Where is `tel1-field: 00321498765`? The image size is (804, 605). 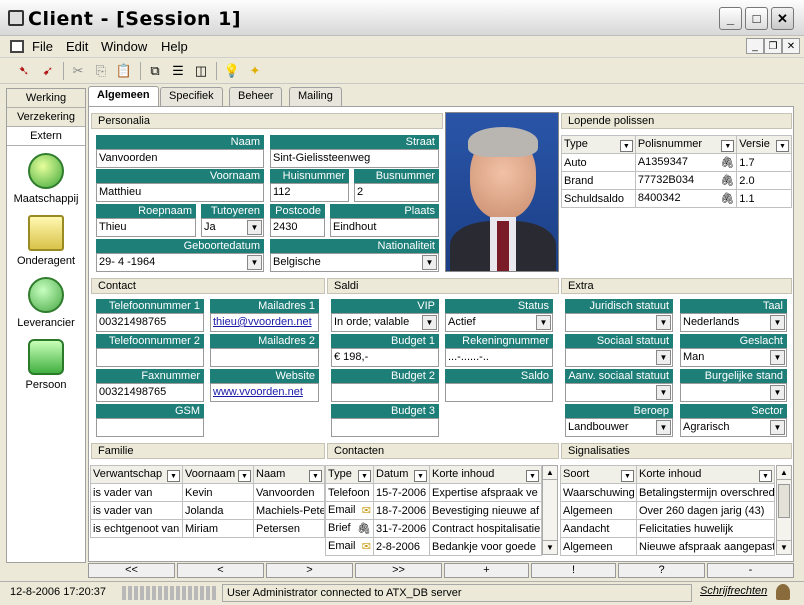 tel1-field: 00321498765 is located at coordinates (150, 322).